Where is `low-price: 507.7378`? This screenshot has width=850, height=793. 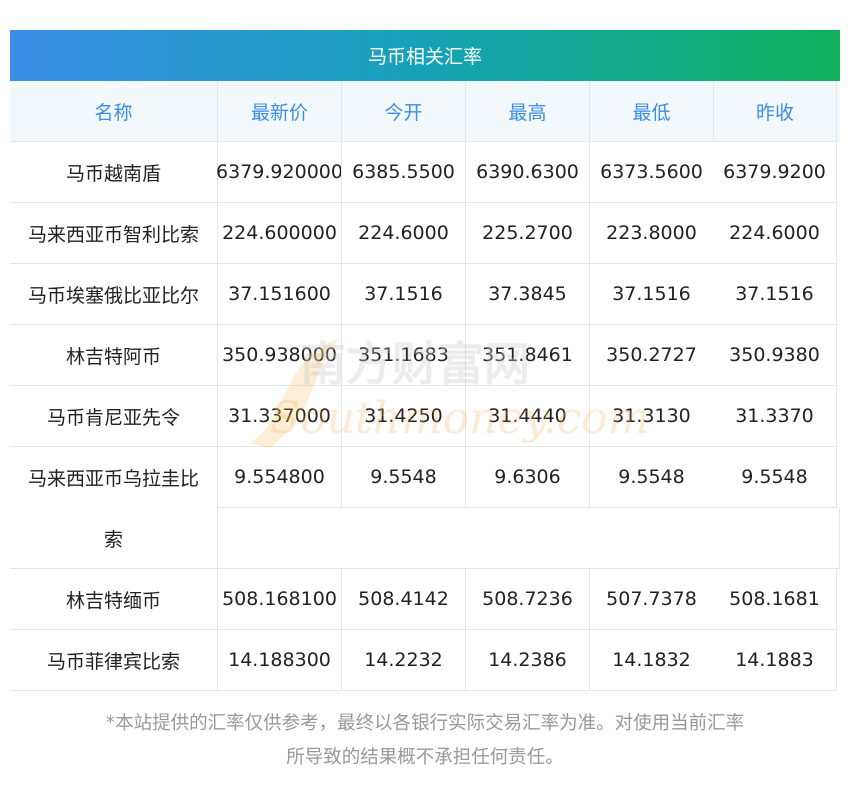
low-price: 507.7378 is located at coordinates (651, 599).